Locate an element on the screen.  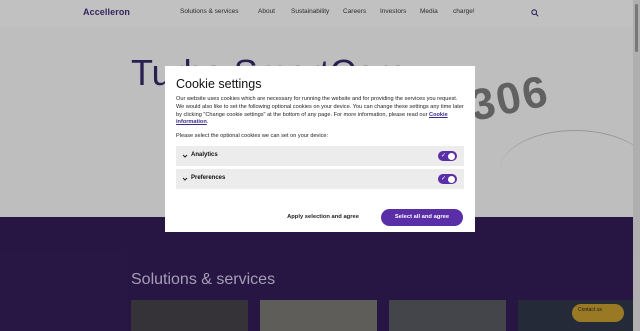
preferences-toggle: ✓ is located at coordinates (447, 179).